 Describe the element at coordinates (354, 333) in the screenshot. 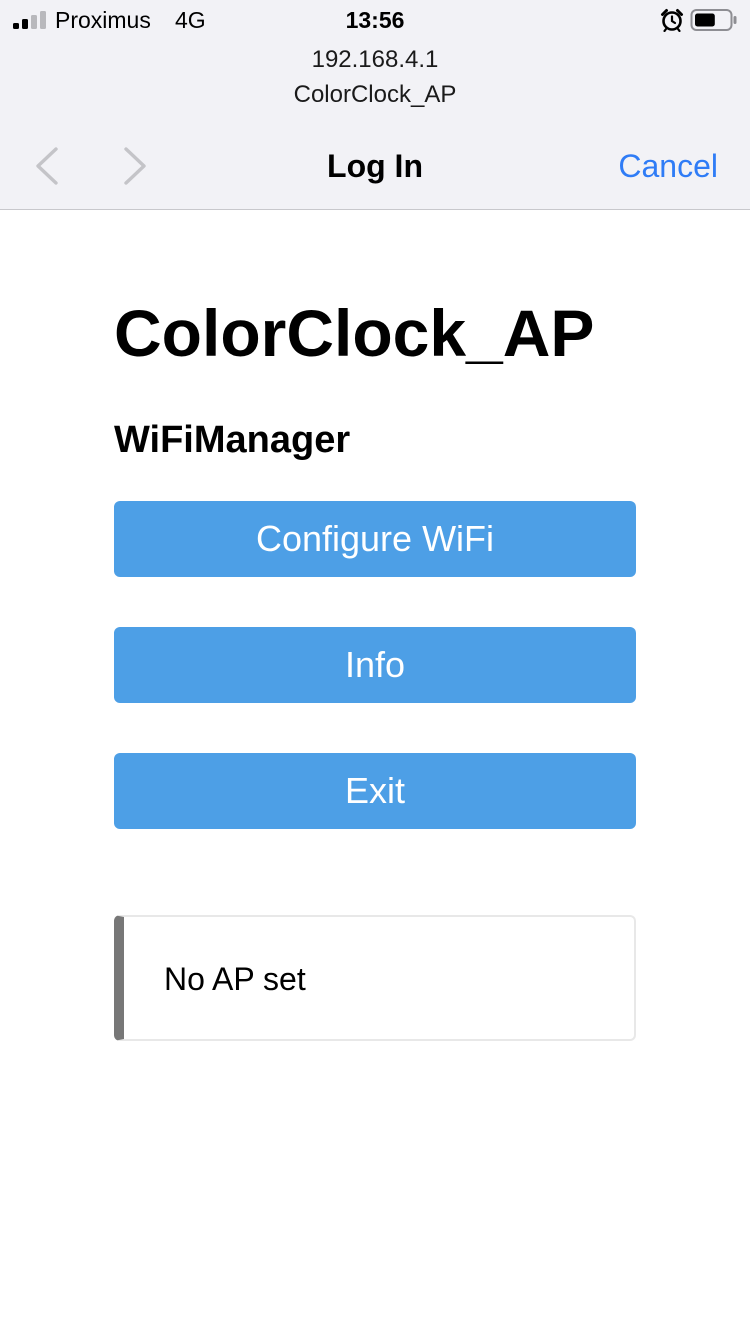

I see `page-title: ColorClock_AP` at that location.